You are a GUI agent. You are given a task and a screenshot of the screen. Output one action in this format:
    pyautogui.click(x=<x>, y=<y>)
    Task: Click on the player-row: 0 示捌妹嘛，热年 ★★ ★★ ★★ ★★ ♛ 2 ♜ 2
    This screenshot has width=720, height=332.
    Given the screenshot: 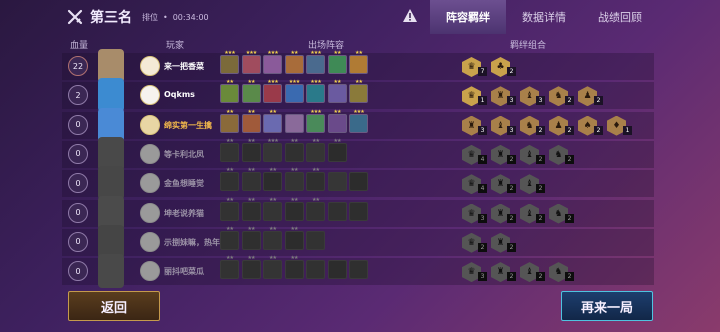 What is the action you would take?
    pyautogui.click(x=358, y=241)
    